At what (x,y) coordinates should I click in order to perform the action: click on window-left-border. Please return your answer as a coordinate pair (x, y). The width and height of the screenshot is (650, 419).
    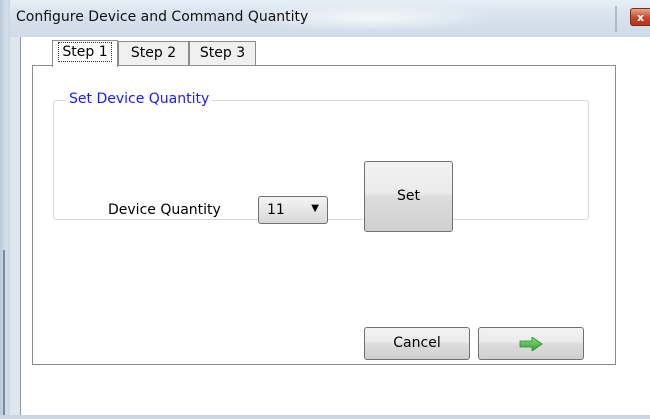
    Looking at the image, I should click on (5, 209).